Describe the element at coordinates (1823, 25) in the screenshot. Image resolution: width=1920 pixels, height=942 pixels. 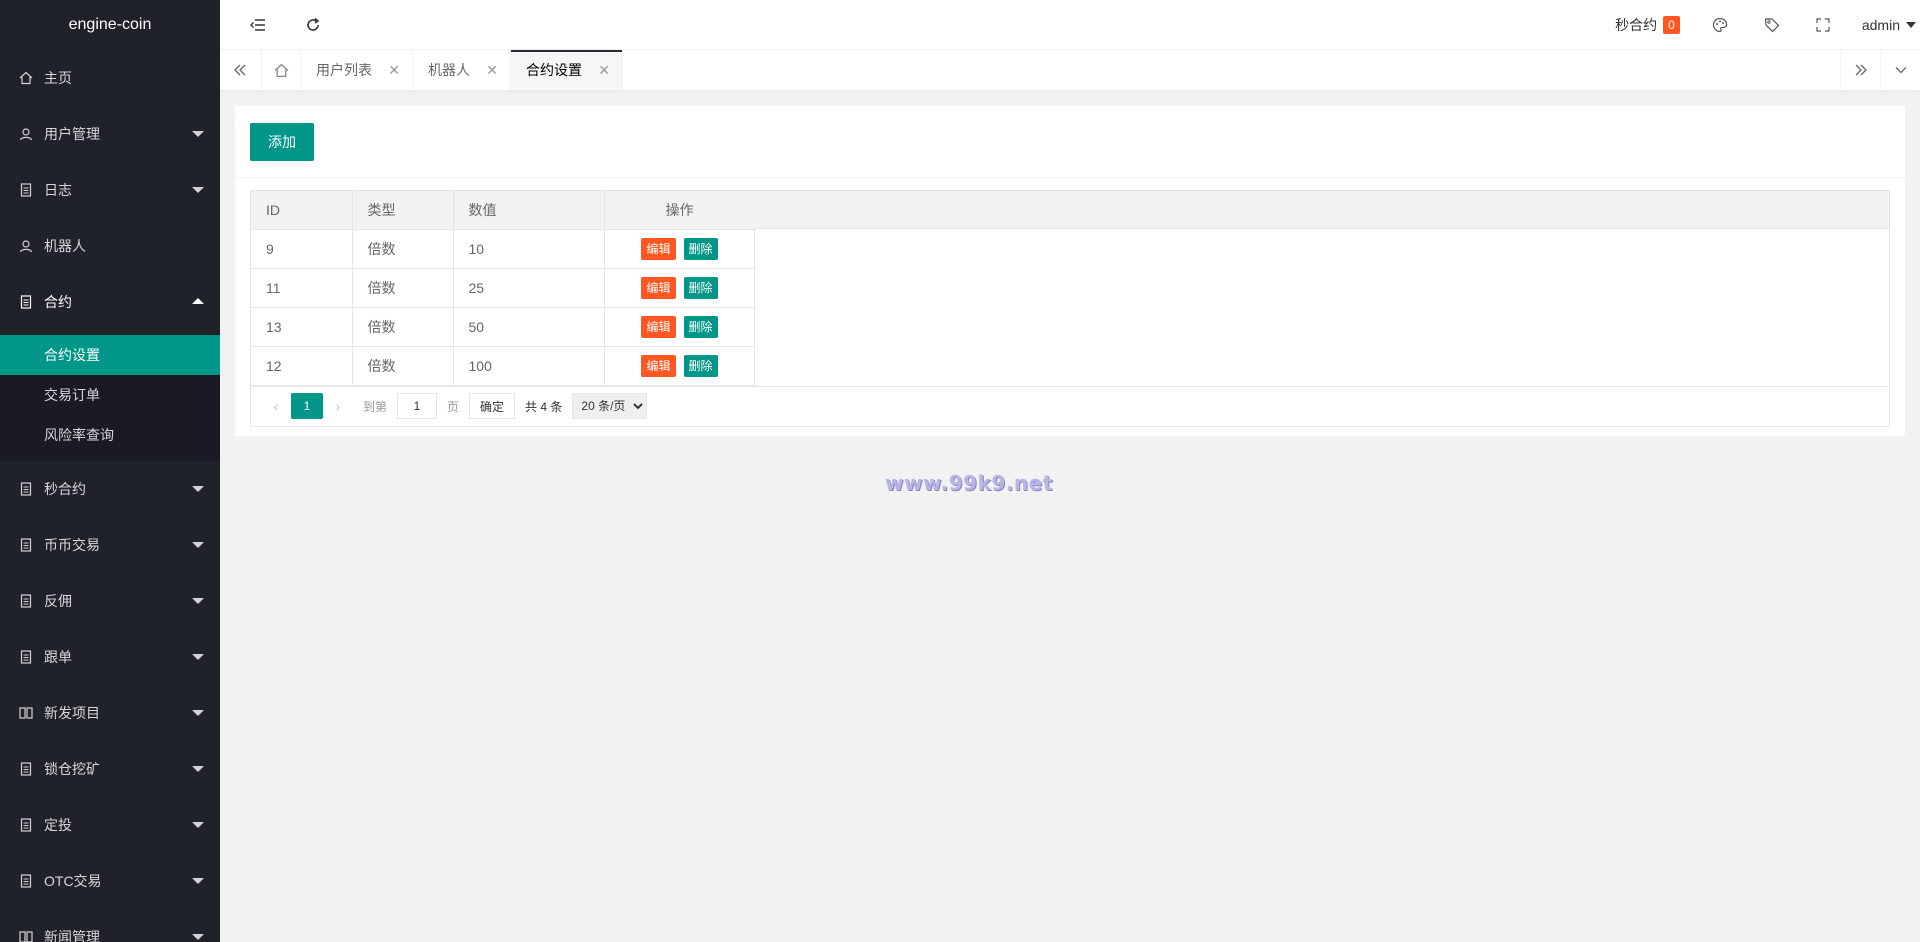
I see `fullscreen-icon` at that location.